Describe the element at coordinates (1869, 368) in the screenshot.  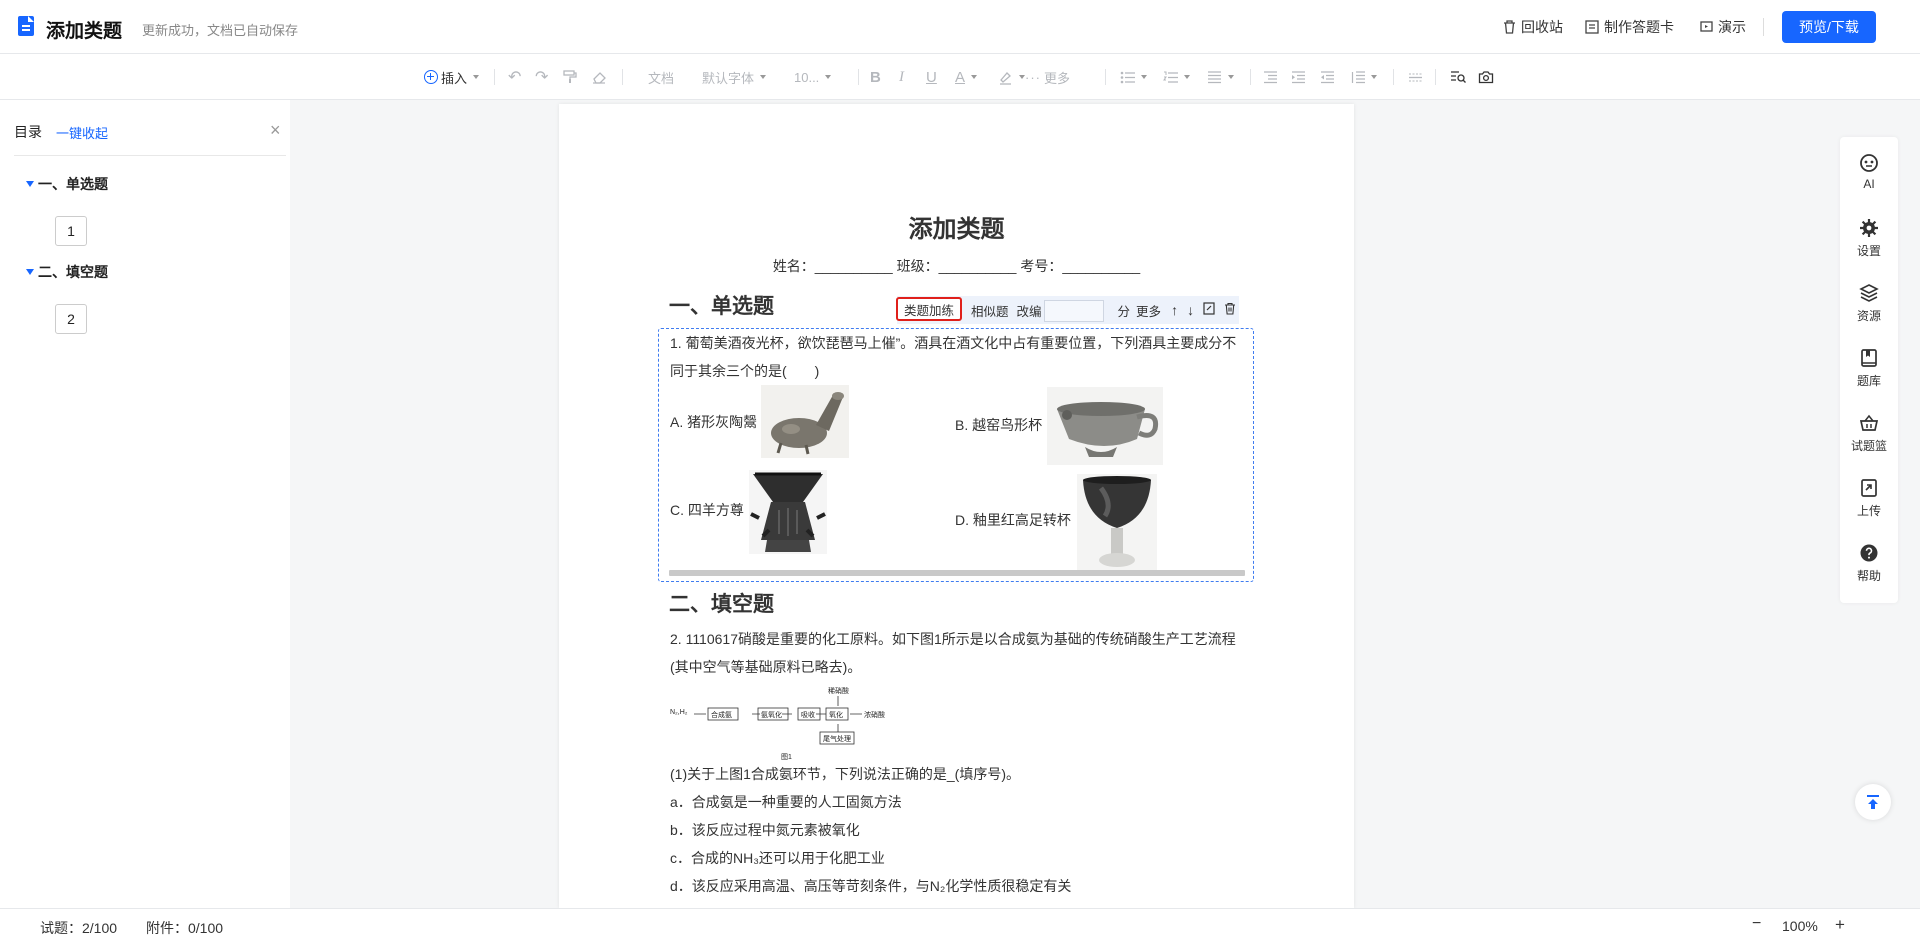
I see `question-bank-button: 题库` at that location.